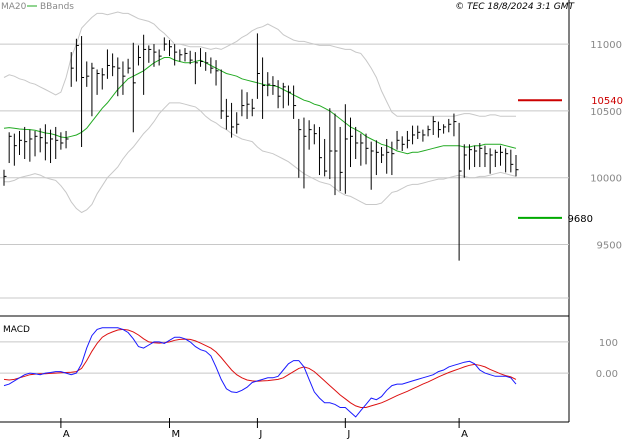 The image size is (627, 440). What do you see at coordinates (606, 179) in the screenshot?
I see `price-tick-label: 10000` at bounding box center [606, 179].